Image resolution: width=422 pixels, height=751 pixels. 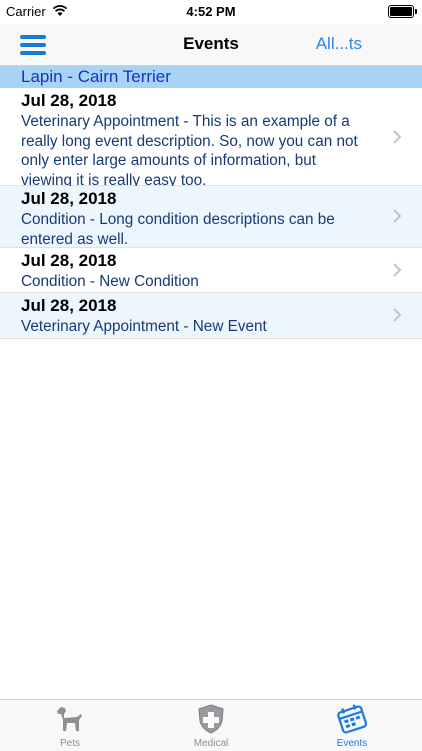 What do you see at coordinates (211, 270) in the screenshot?
I see `event-row: Jul 28, 2018 Condition - New Condition` at bounding box center [211, 270].